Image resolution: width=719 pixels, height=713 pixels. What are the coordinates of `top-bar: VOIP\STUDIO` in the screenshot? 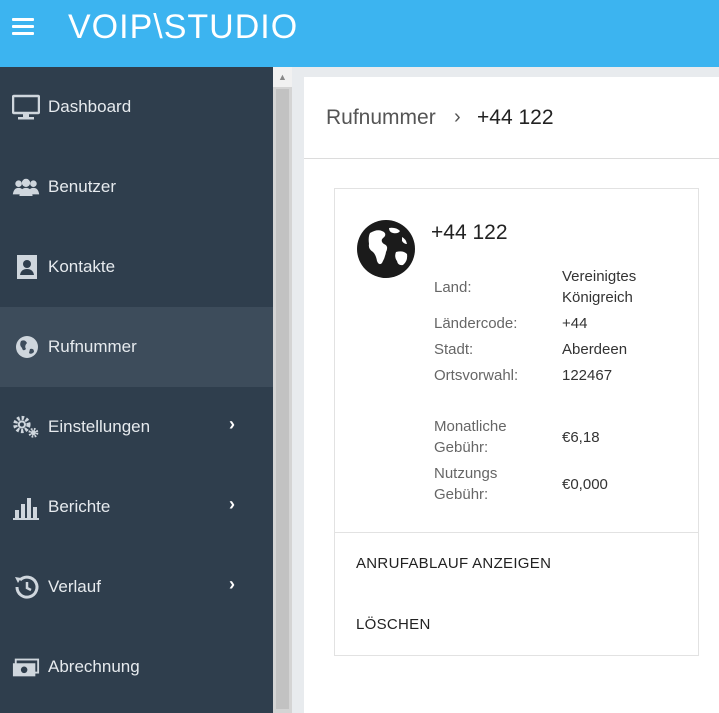 It's located at (359, 33).